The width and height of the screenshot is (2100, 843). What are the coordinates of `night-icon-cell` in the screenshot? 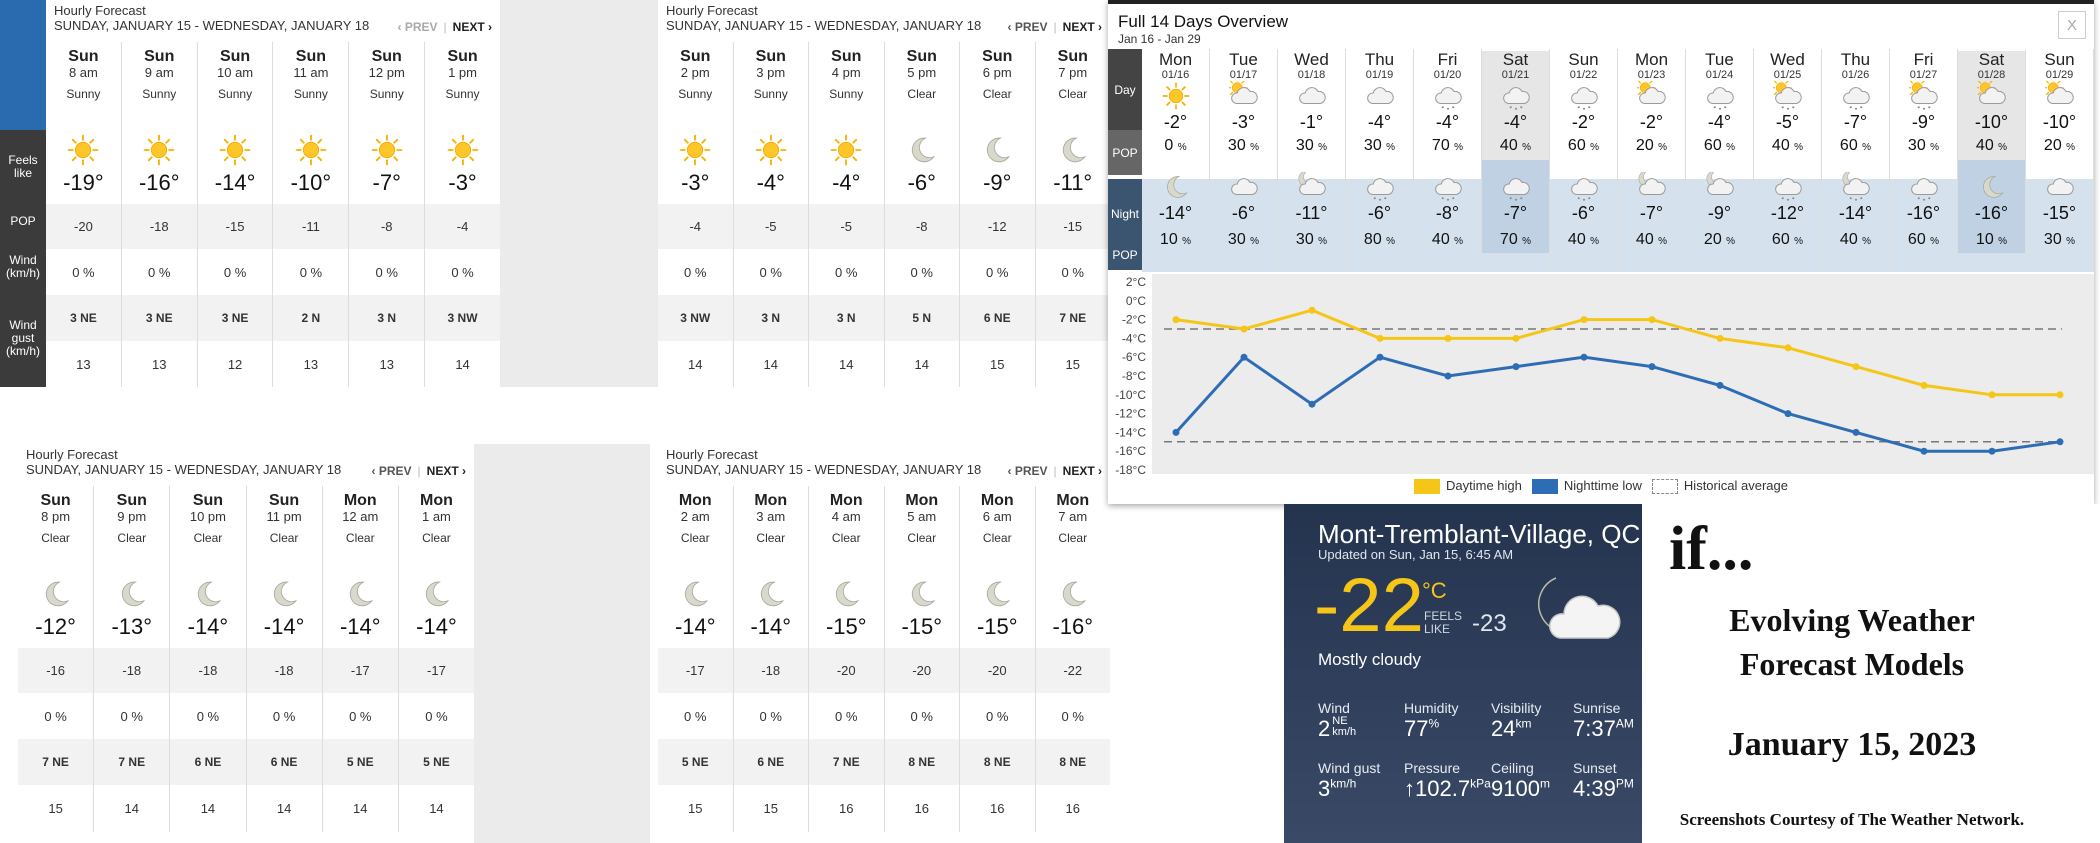 It's located at (1923, 187).